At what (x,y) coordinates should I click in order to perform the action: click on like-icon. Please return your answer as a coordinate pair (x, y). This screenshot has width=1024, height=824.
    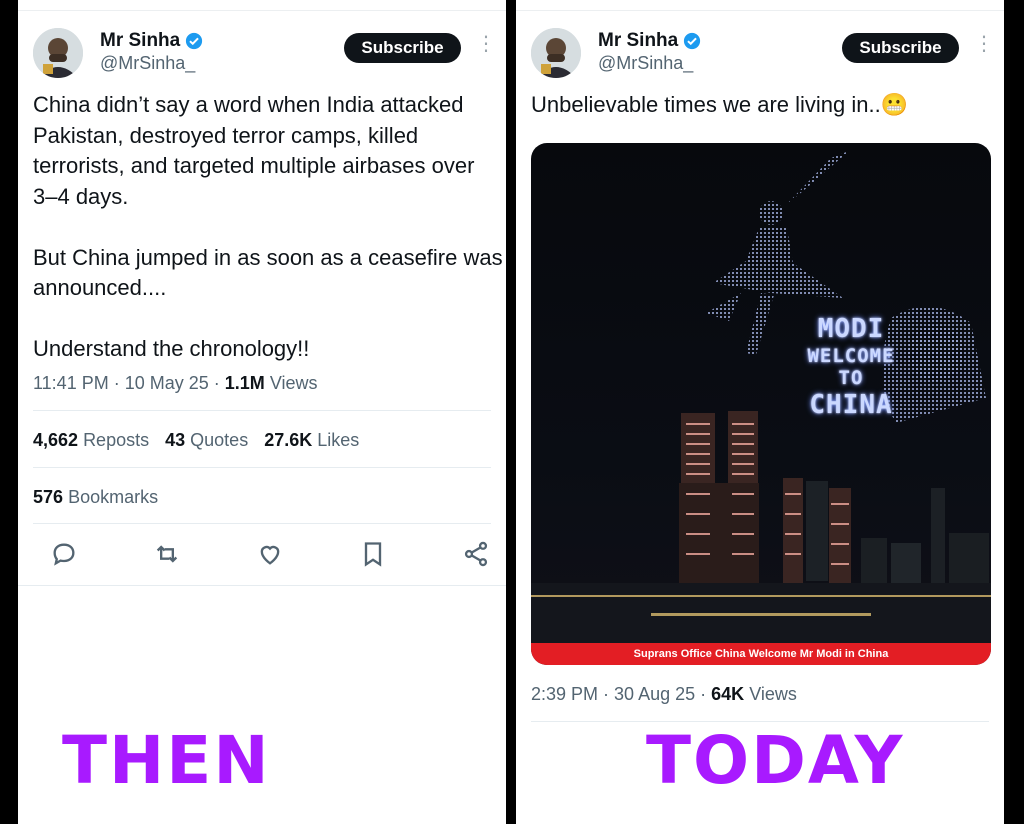
    Looking at the image, I should click on (270, 554).